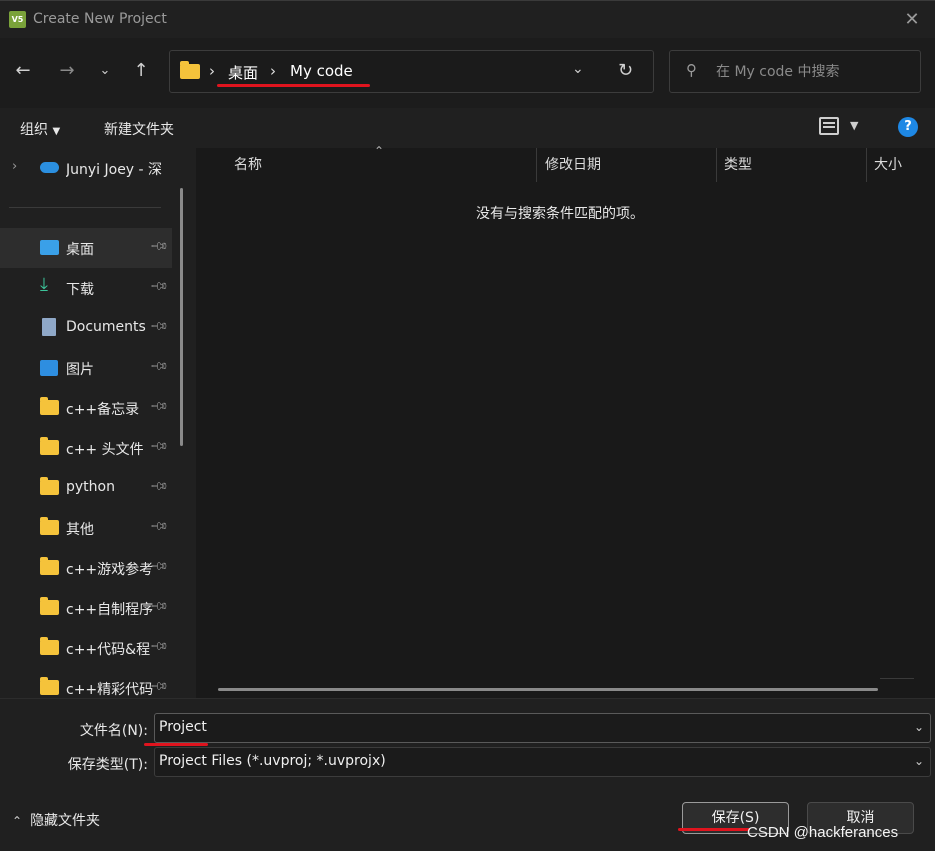  Describe the element at coordinates (80, 370) in the screenshot. I see `sidebar-item-label: 图片` at that location.